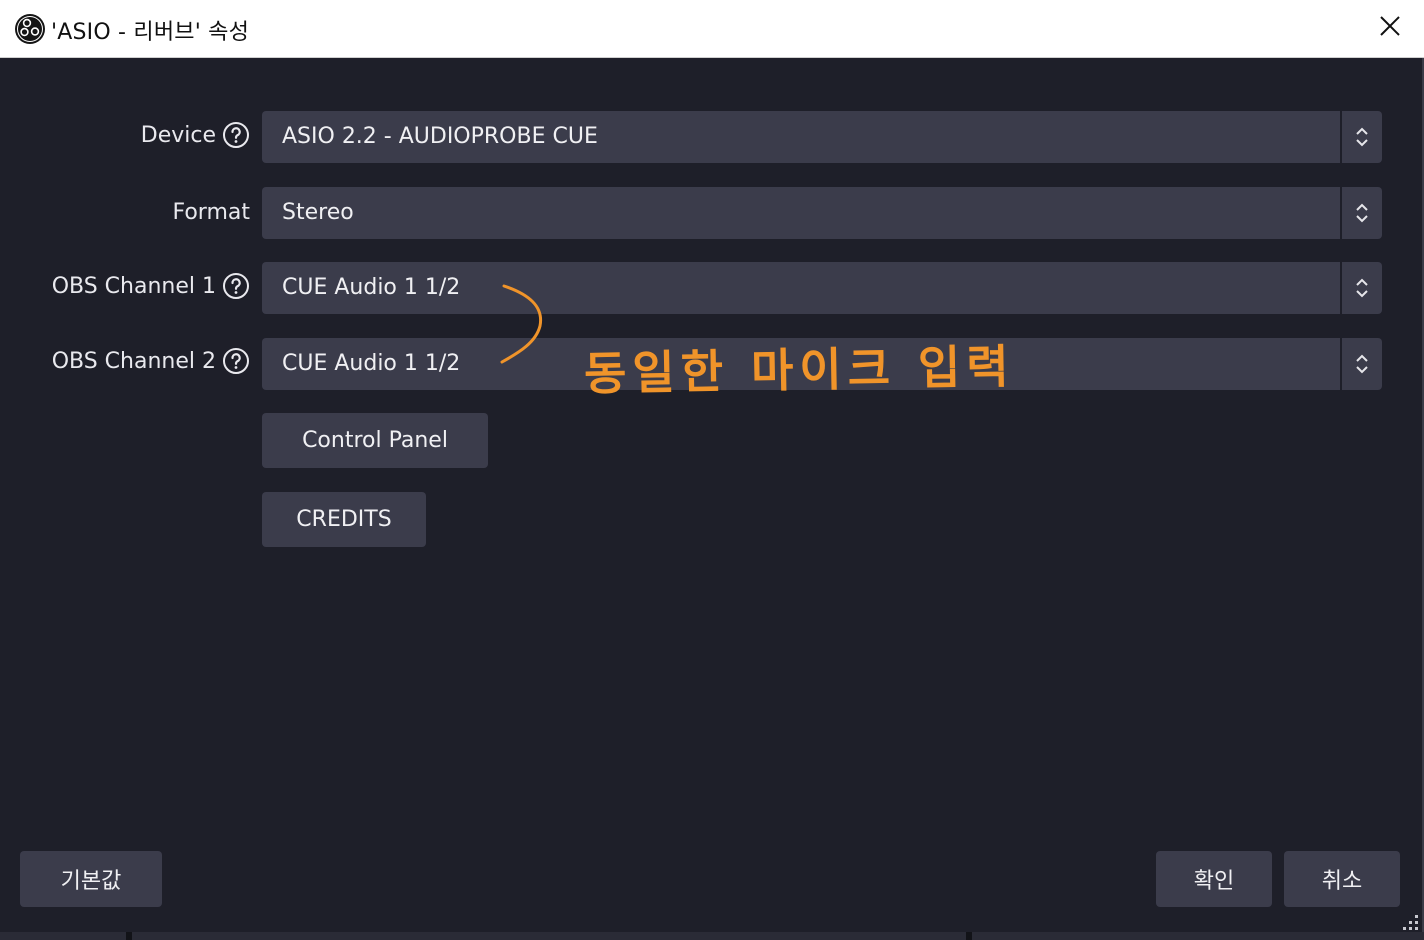 The image size is (1424, 940). Describe the element at coordinates (822, 288) in the screenshot. I see `channel1-select: CUE Audio 1 1/2` at that location.